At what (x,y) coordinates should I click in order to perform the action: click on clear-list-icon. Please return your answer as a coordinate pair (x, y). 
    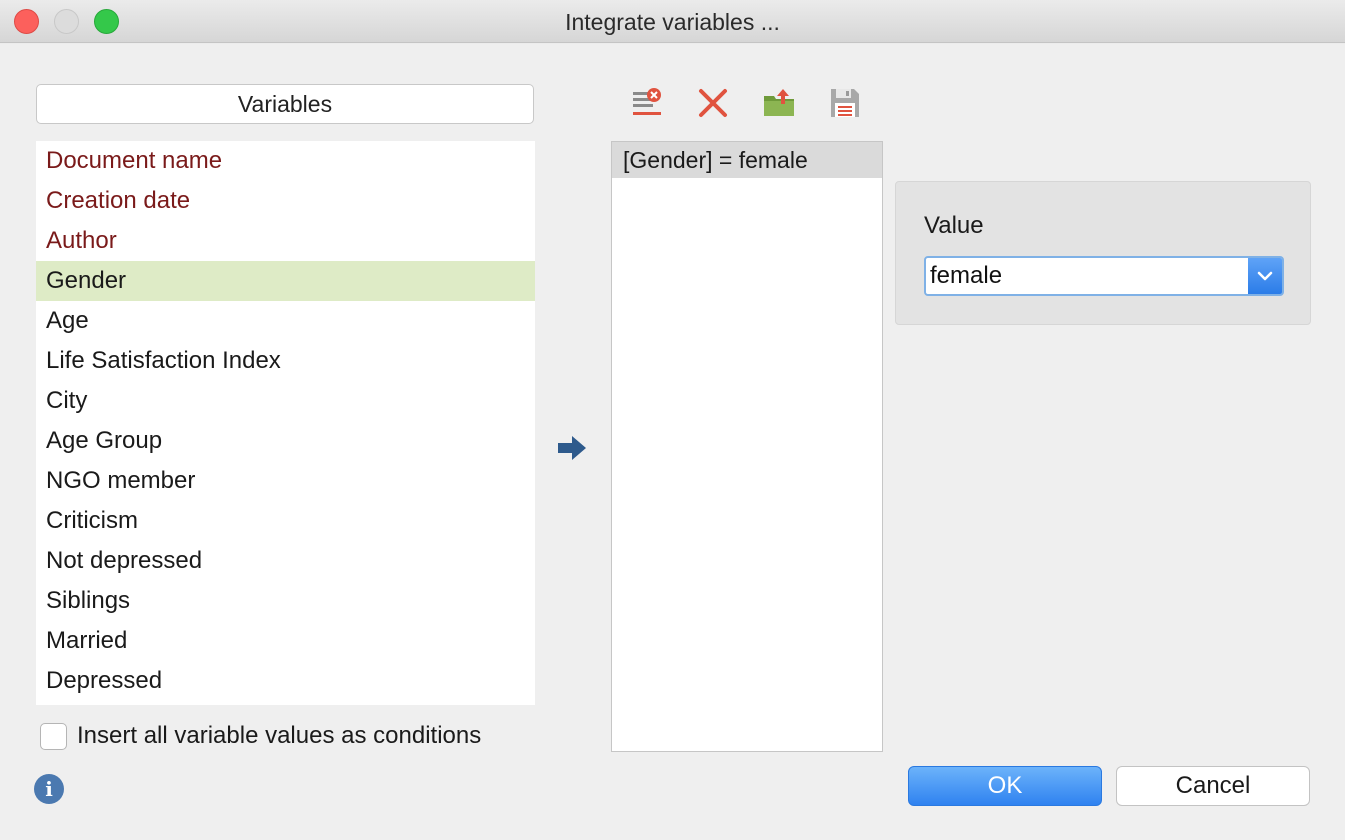
    Looking at the image, I should click on (647, 103).